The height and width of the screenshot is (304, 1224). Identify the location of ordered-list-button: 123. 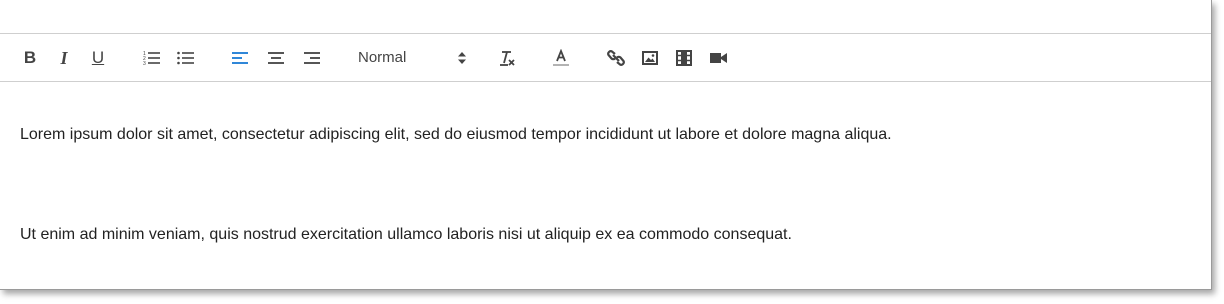
(152, 57).